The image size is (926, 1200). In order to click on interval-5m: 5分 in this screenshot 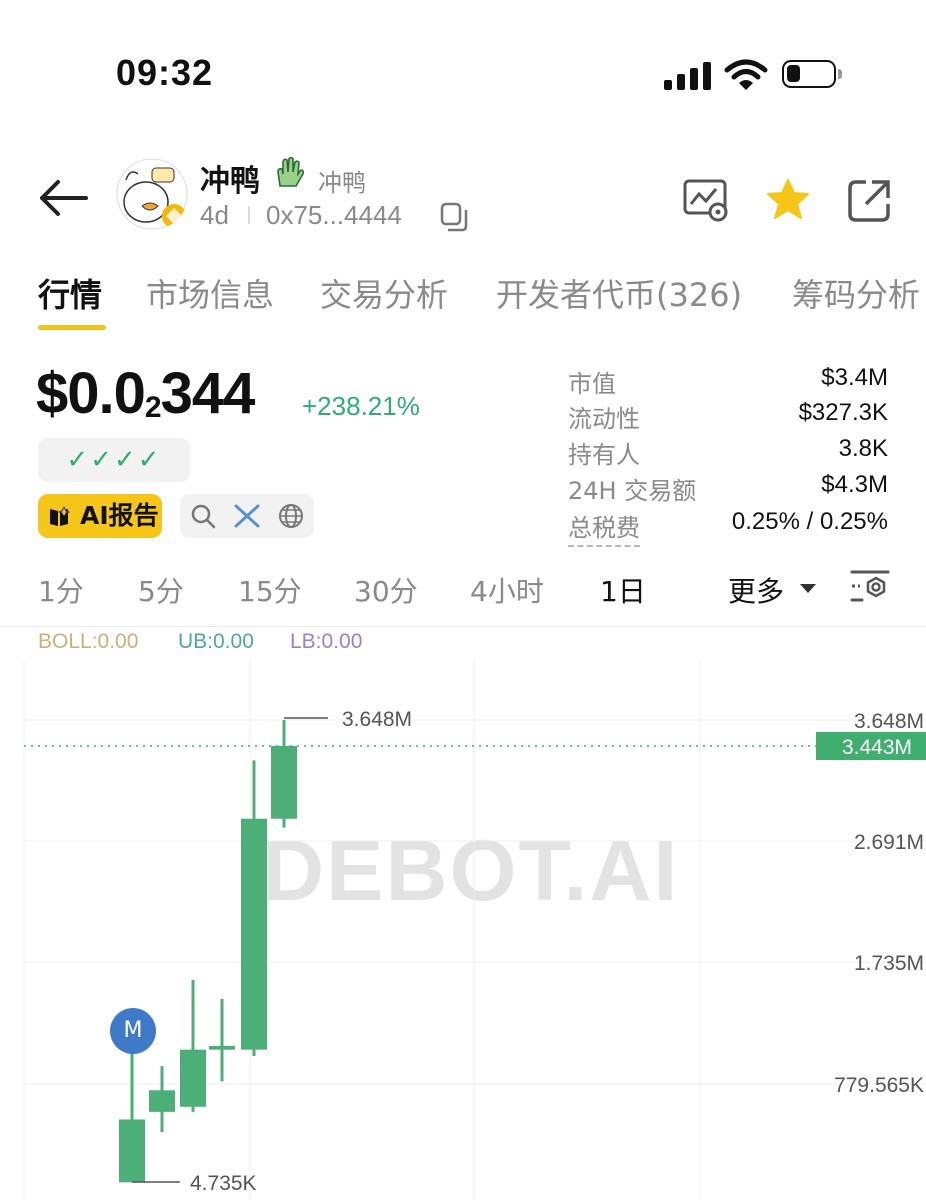, I will do `click(161, 590)`.